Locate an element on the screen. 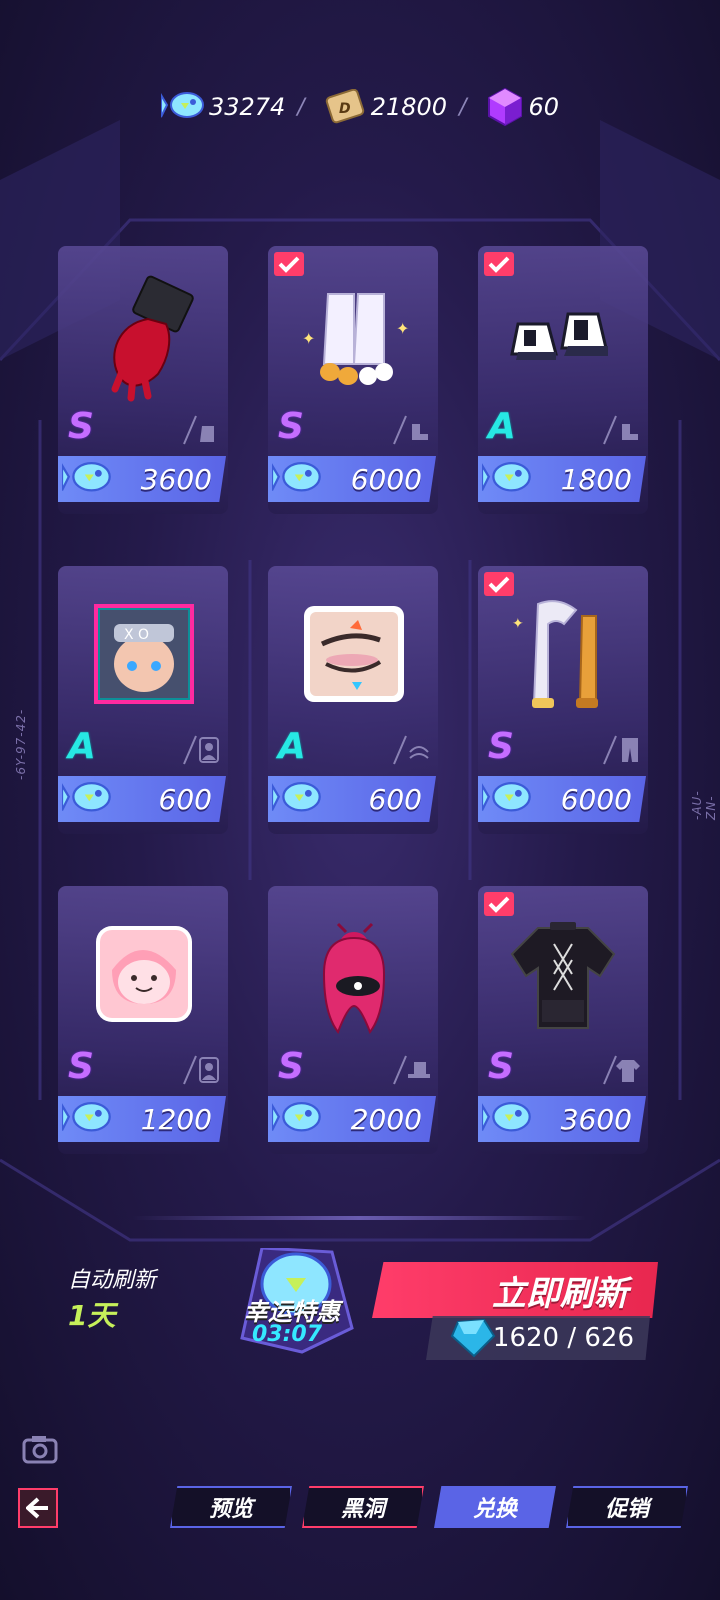 This screenshot has height=1600, width=720. tab-preview: 预览 is located at coordinates (231, 1507).